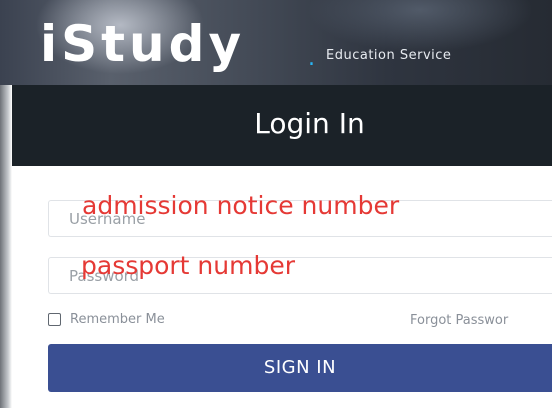  What do you see at coordinates (309, 123) in the screenshot?
I see `login-title: Login In` at bounding box center [309, 123].